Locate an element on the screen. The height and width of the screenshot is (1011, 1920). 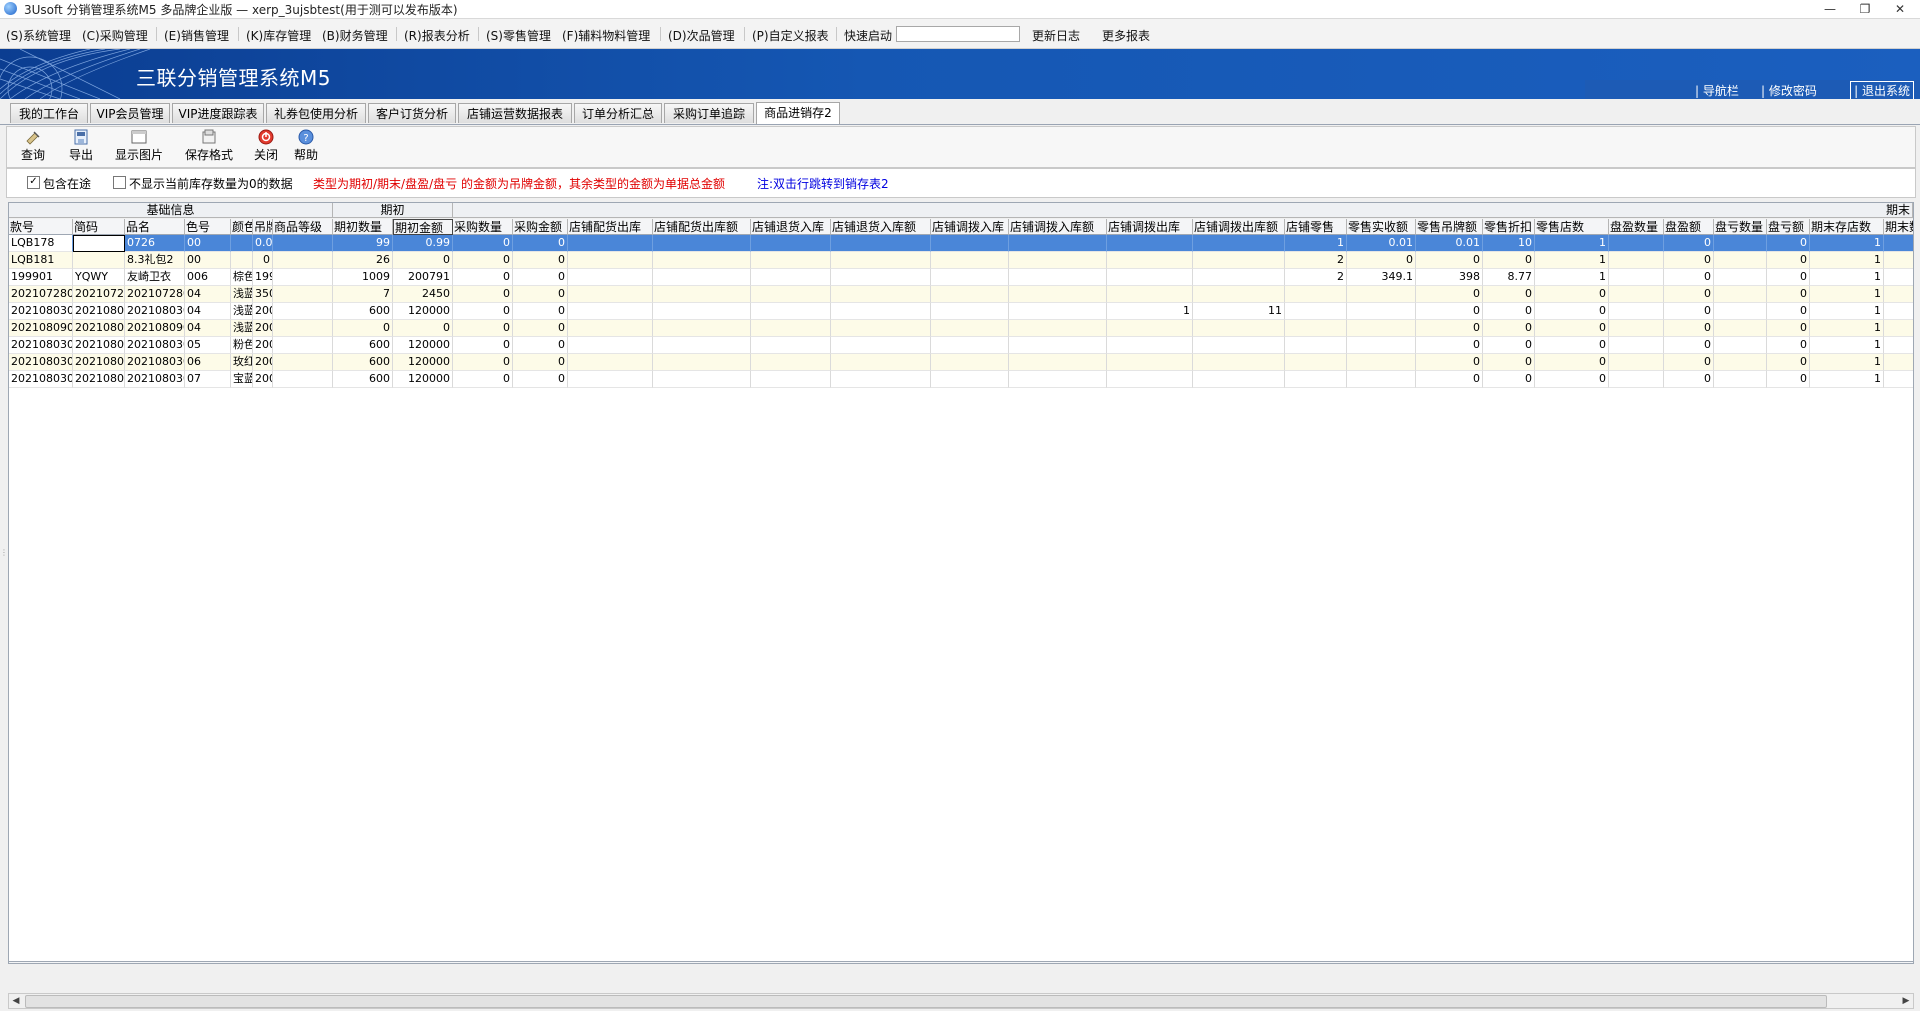
table-cell: 20210728 is located at coordinates (99, 294).